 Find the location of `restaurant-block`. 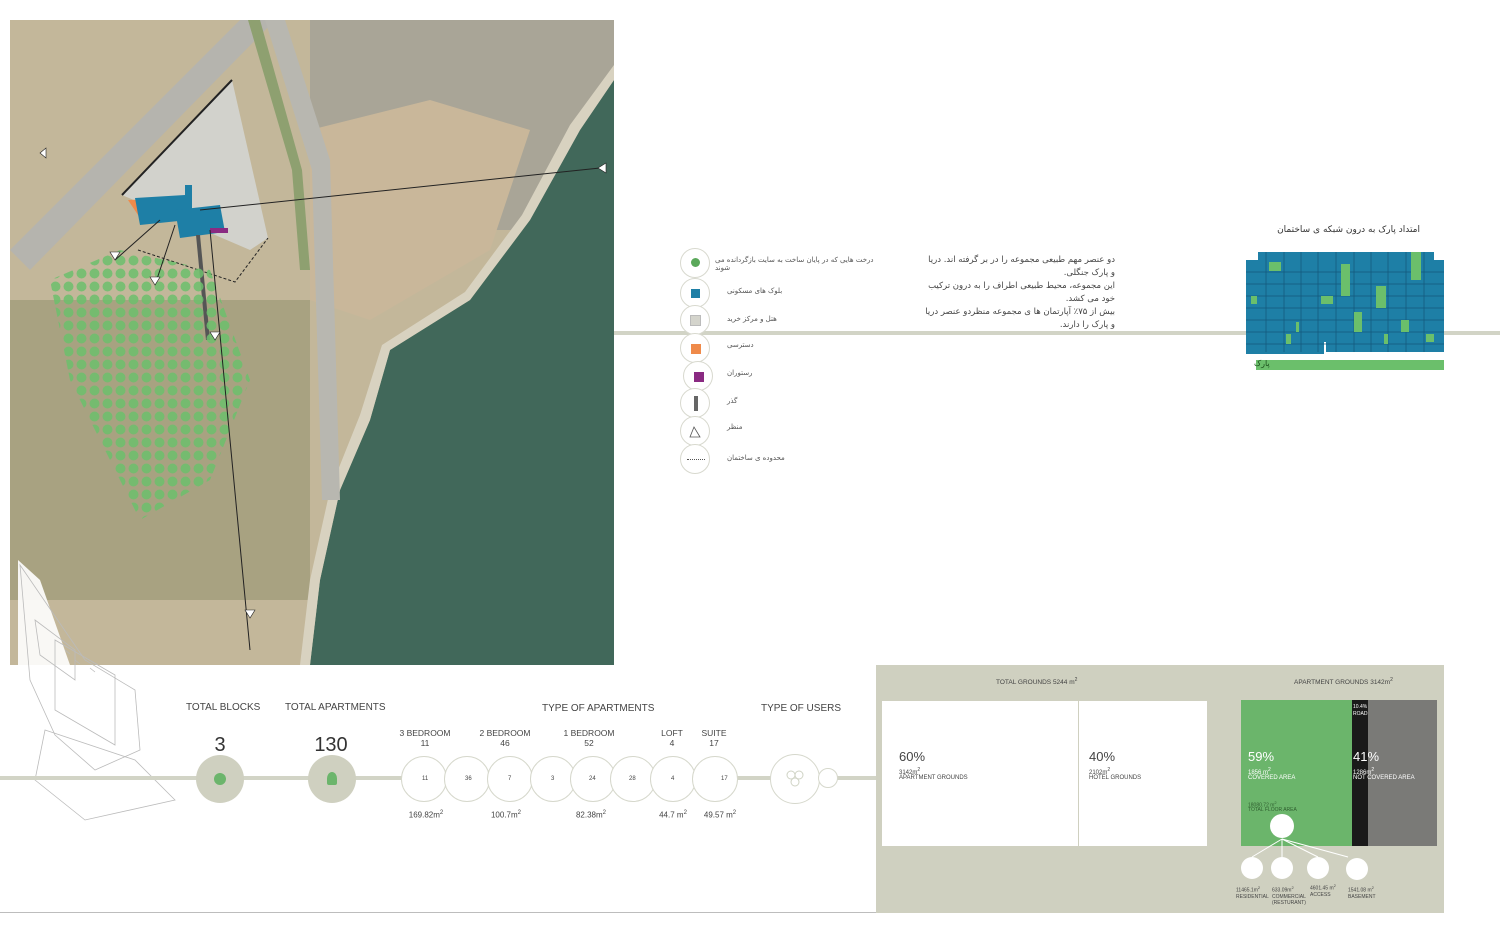

restaurant-block is located at coordinates (219, 230).